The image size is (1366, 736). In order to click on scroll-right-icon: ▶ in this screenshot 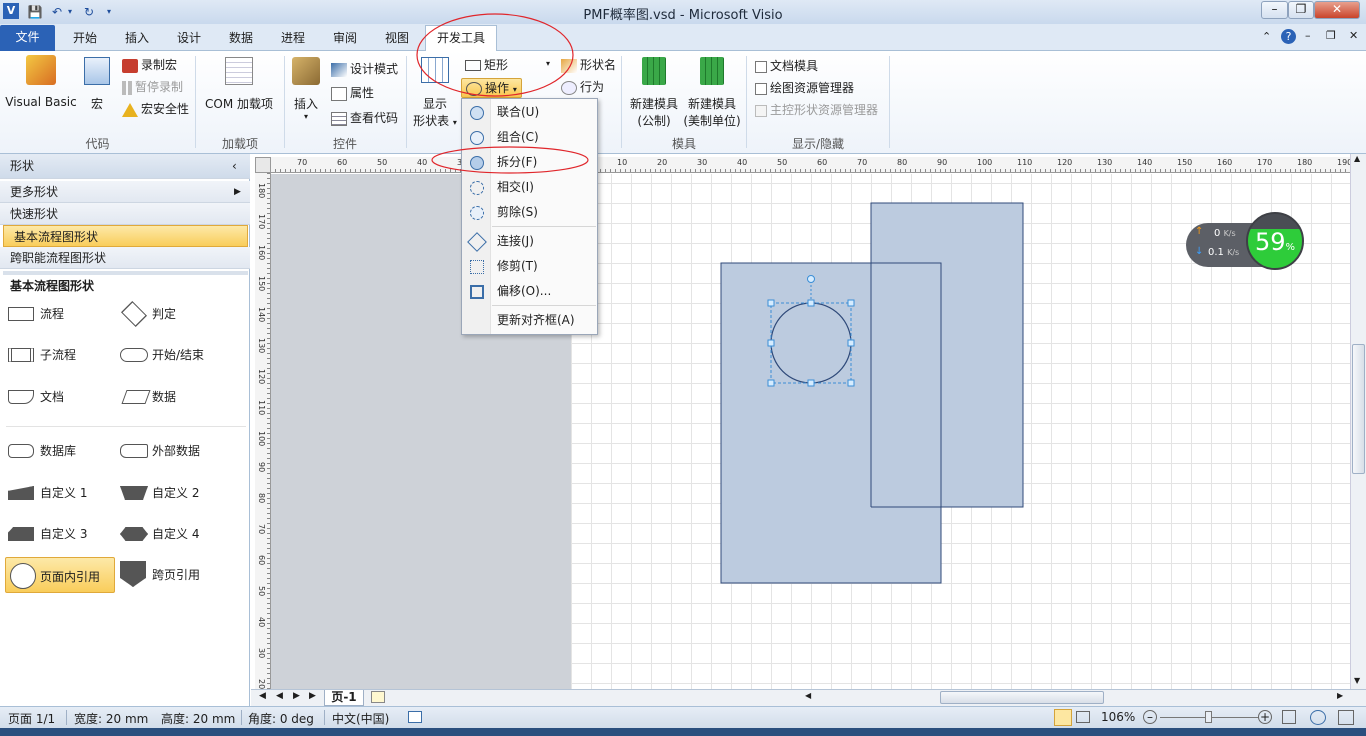, I will do `click(1340, 695)`.